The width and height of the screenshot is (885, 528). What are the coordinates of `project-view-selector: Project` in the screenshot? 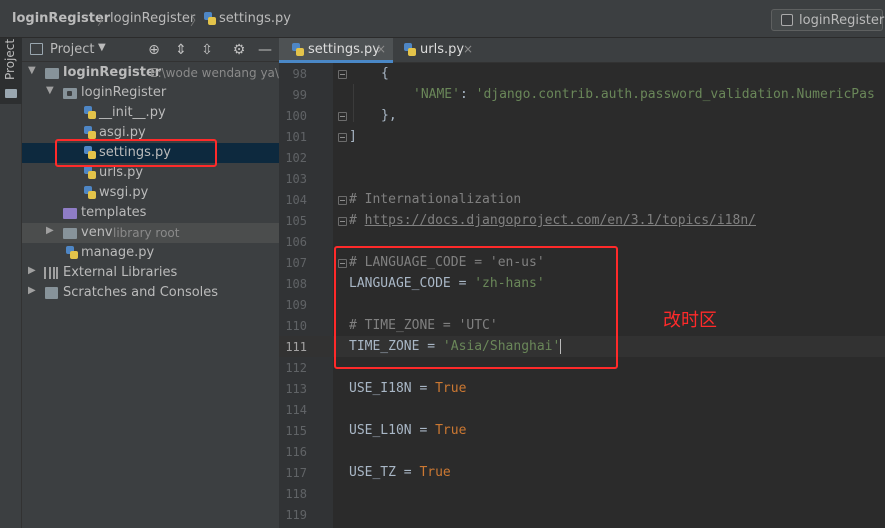 It's located at (72, 49).